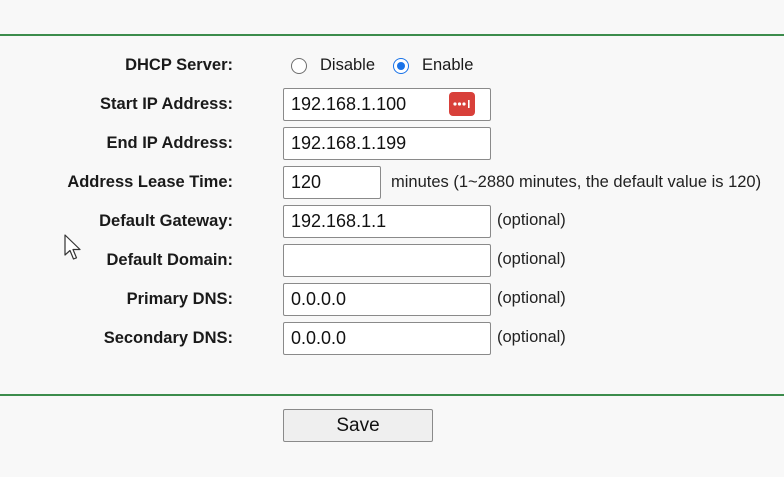  Describe the element at coordinates (387, 221) in the screenshot. I see `gateway-input` at that location.